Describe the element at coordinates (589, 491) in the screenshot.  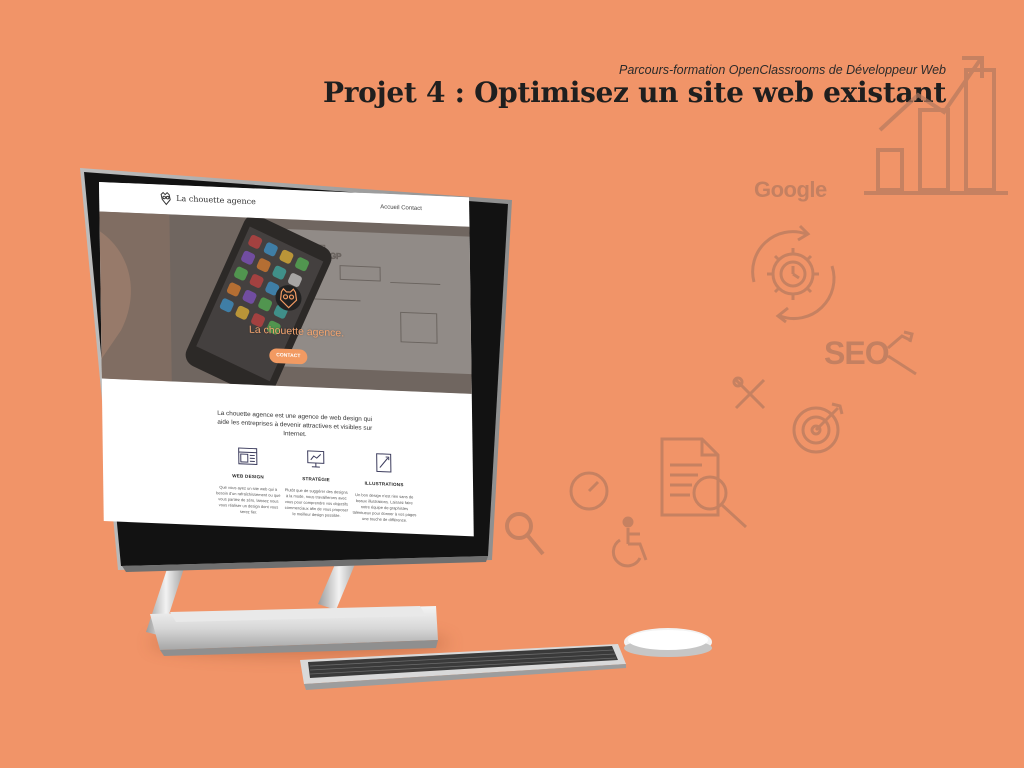
I see `speedometer-icon` at that location.